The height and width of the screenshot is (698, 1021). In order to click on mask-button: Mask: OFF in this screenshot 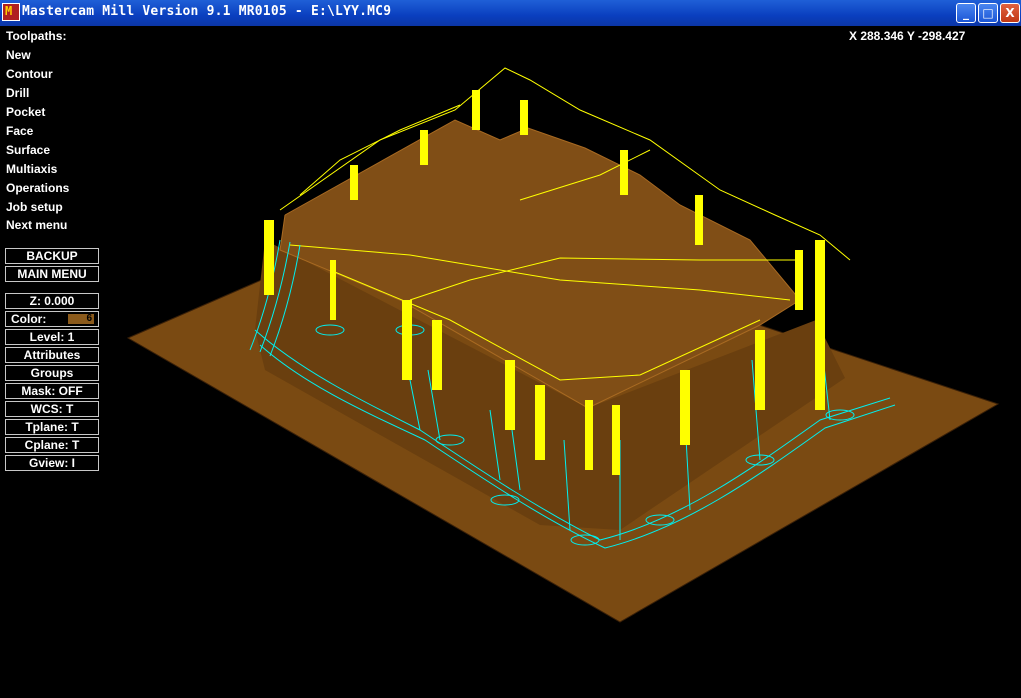, I will do `click(52, 391)`.